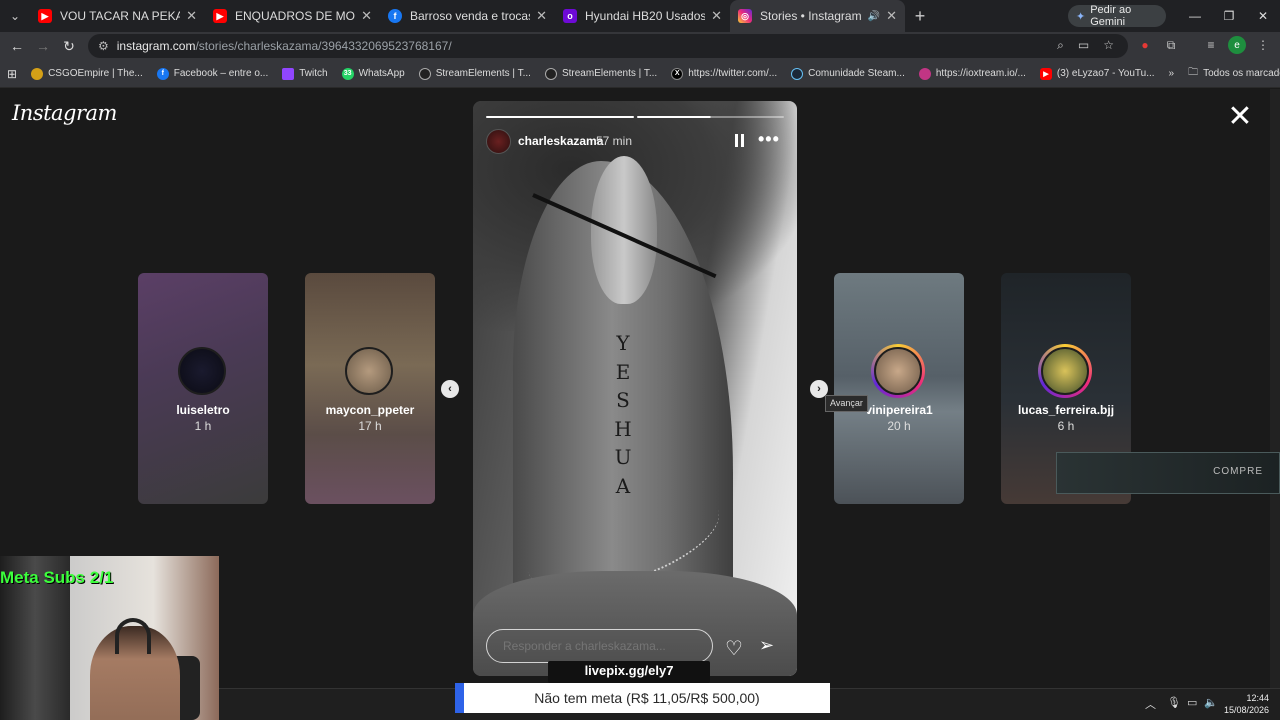 The height and width of the screenshot is (720, 1280). What do you see at coordinates (292, 16) in the screenshot?
I see `browser-tab-2: ▶ ENQUADROS DE MOTO (EP. 14 ✕` at bounding box center [292, 16].